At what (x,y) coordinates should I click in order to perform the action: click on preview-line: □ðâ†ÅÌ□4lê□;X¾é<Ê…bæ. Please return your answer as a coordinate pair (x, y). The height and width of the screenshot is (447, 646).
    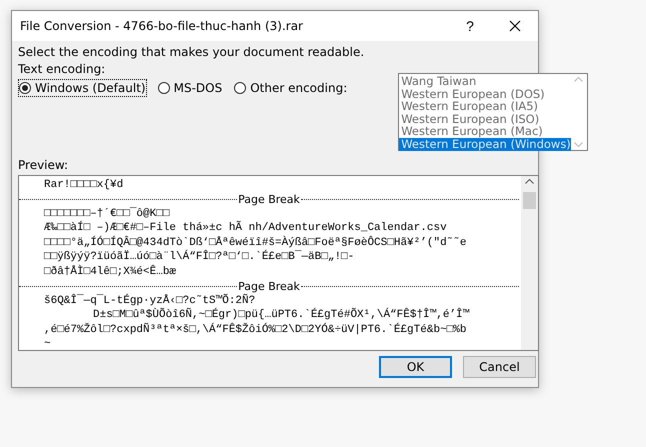
    Looking at the image, I should click on (110, 272).